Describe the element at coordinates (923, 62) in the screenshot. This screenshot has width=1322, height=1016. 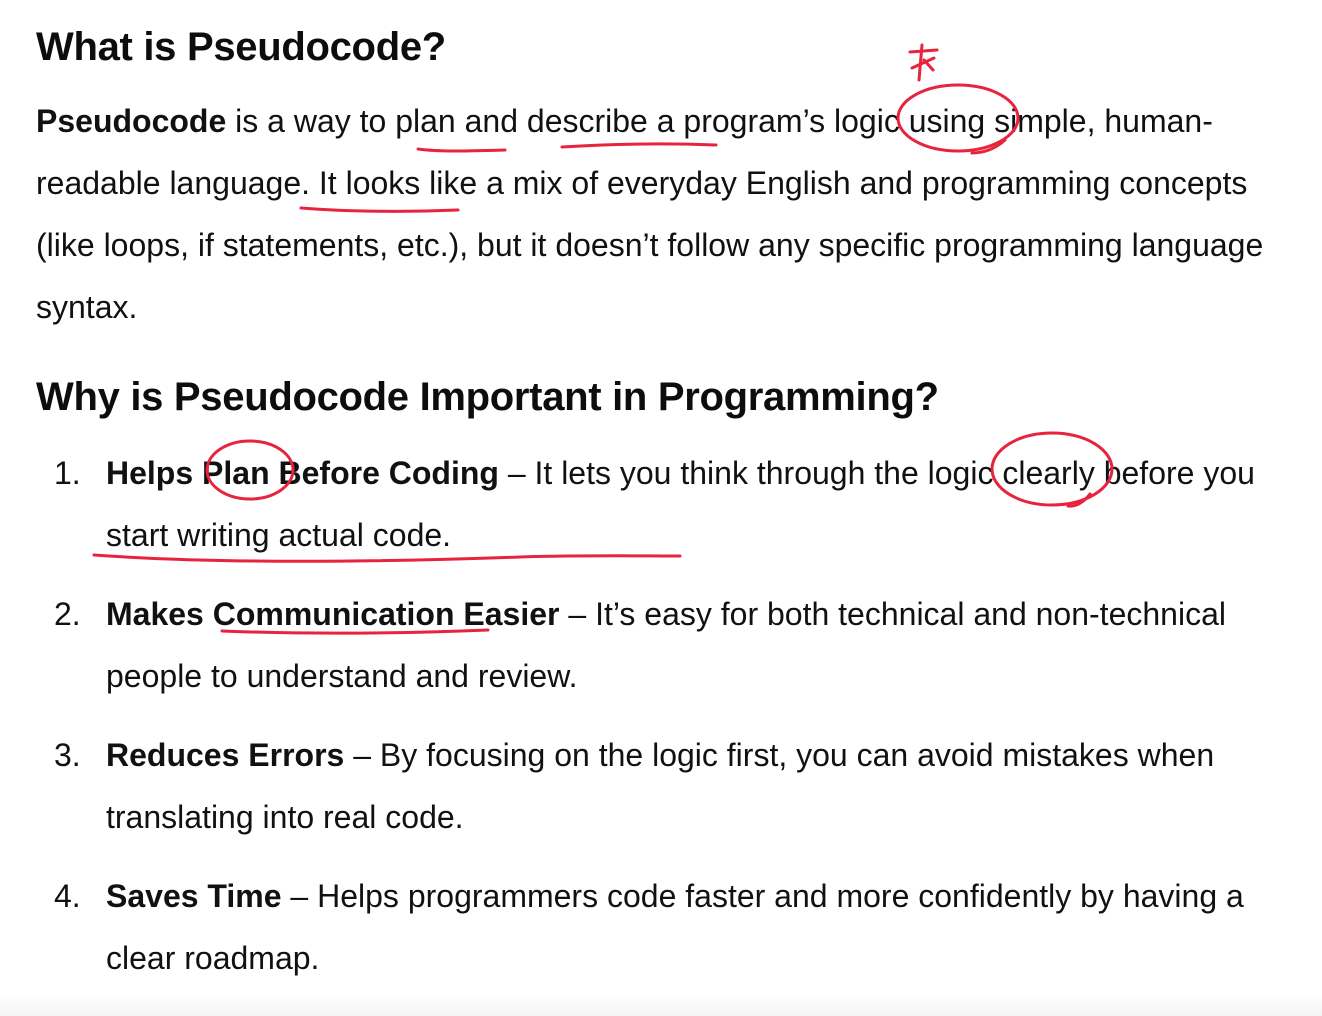
I see `star-mark-icon` at that location.